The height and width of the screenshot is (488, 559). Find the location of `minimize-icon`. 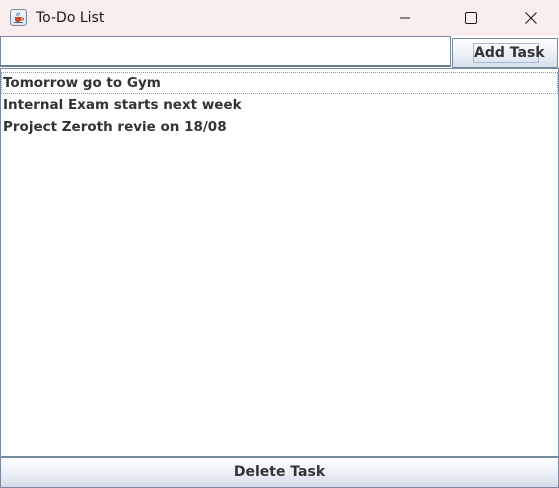

minimize-icon is located at coordinates (405, 18).